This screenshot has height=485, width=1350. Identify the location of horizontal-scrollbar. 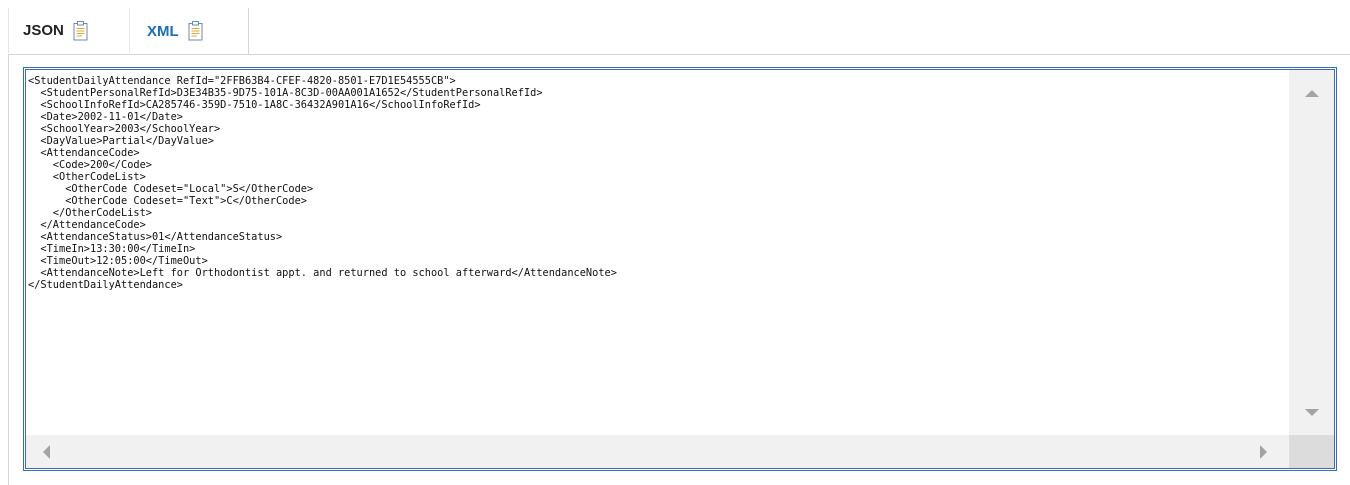
(657, 451).